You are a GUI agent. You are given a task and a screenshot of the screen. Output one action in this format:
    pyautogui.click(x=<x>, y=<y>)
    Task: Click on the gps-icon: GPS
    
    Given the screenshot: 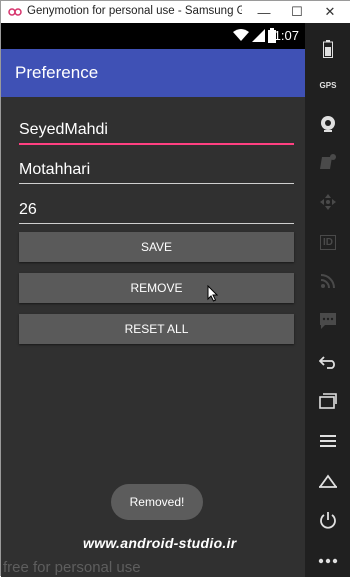 What is the action you would take?
    pyautogui.click(x=328, y=85)
    